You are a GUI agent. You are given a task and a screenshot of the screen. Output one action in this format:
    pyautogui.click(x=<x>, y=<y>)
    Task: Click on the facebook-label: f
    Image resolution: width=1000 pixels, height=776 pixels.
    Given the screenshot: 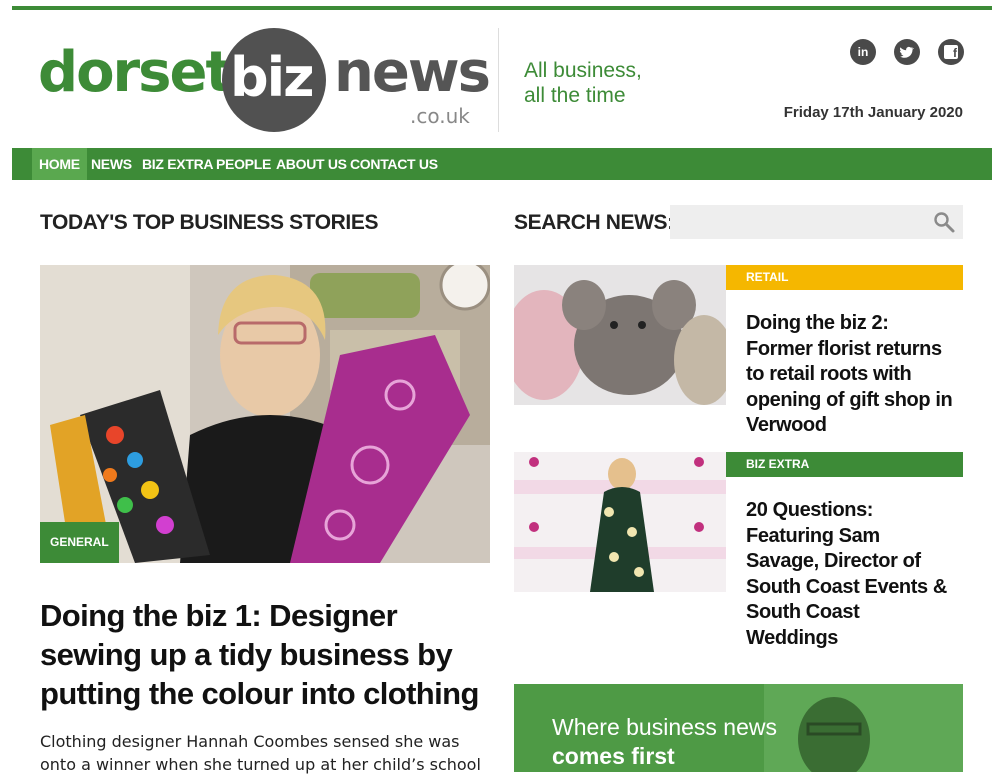 What is the action you would take?
    pyautogui.click(x=951, y=52)
    